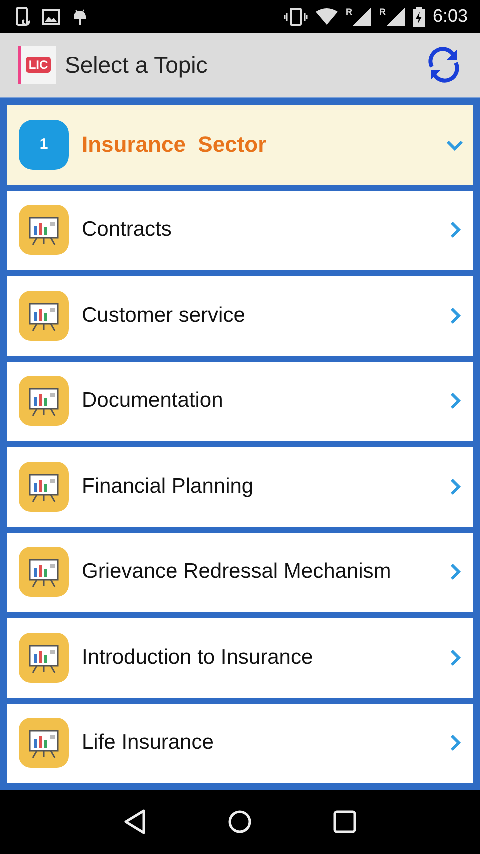 This screenshot has height=854, width=480. What do you see at coordinates (51, 16) in the screenshot?
I see `image-icon` at bounding box center [51, 16].